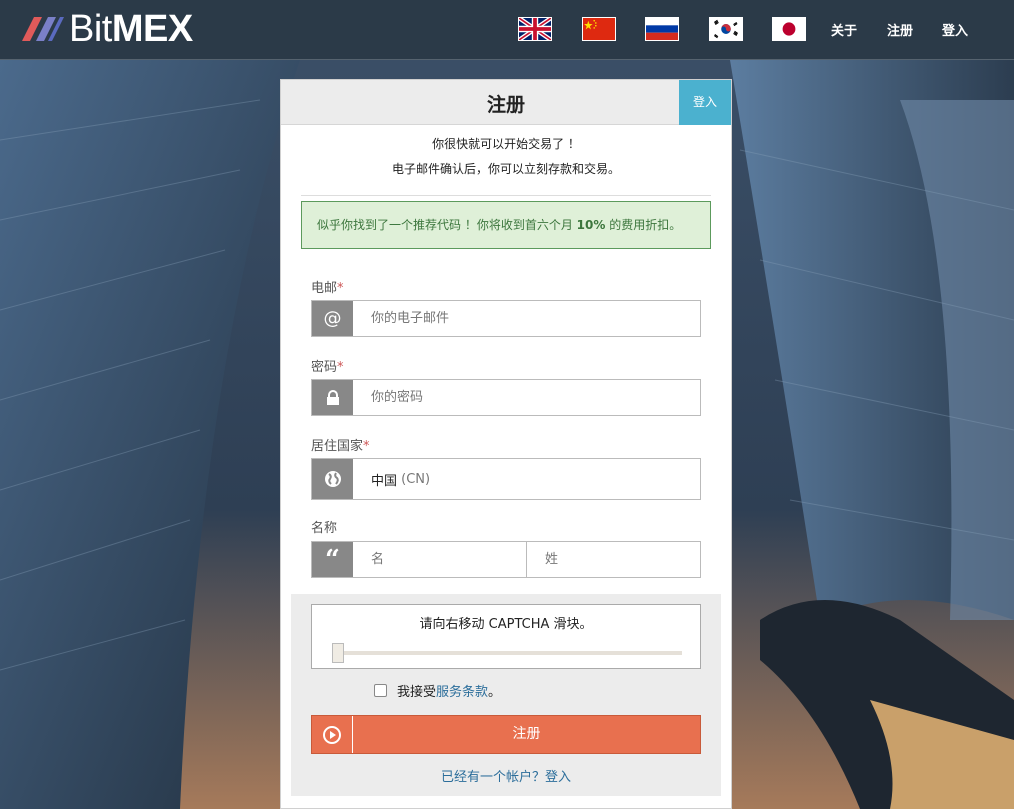 Image resolution: width=1014 pixels, height=809 pixels. I want to click on country-field: 中国 (CN), so click(506, 479).